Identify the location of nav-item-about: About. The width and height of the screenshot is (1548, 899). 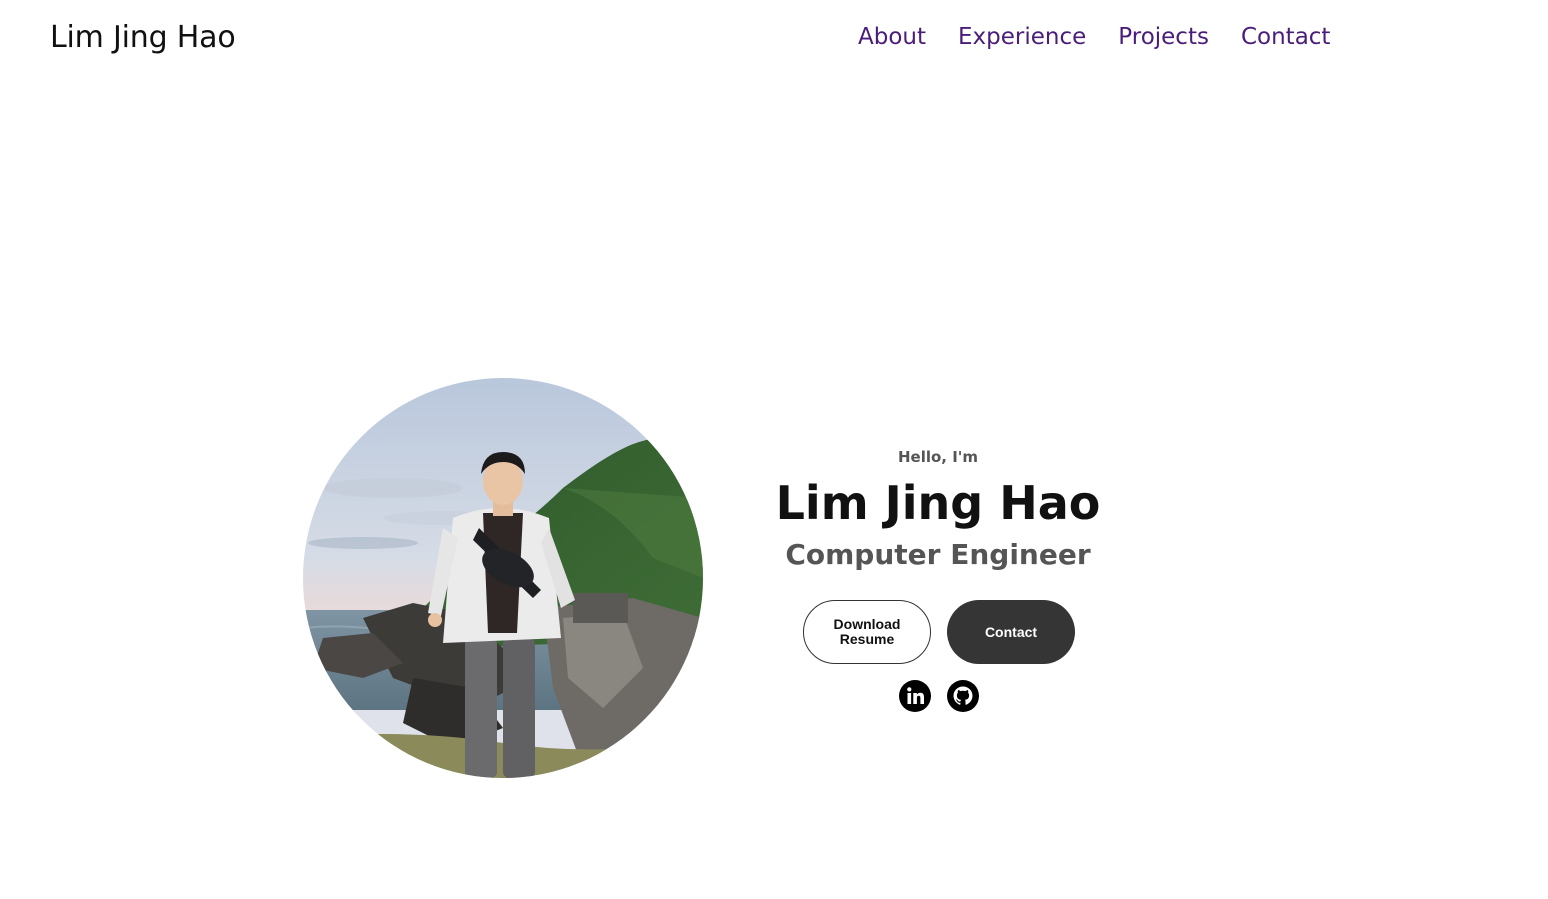
(892, 37).